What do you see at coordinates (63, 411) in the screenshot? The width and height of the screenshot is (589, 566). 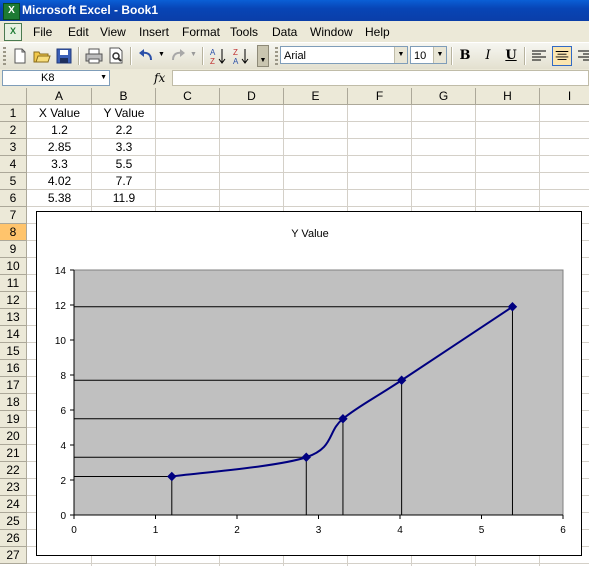 I see `y-tick-label: 6` at bounding box center [63, 411].